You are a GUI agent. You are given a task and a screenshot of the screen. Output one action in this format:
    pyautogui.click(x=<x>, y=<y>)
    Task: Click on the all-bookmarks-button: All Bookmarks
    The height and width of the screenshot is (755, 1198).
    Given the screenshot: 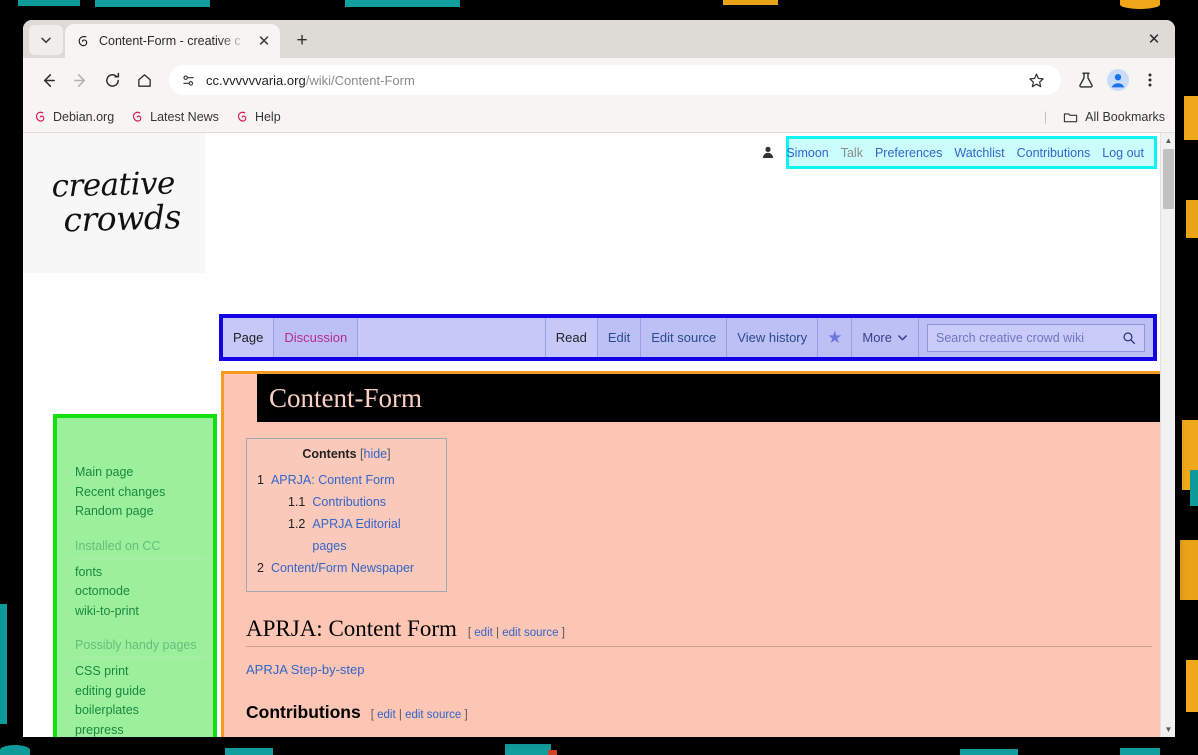 What is the action you would take?
    pyautogui.click(x=1114, y=117)
    